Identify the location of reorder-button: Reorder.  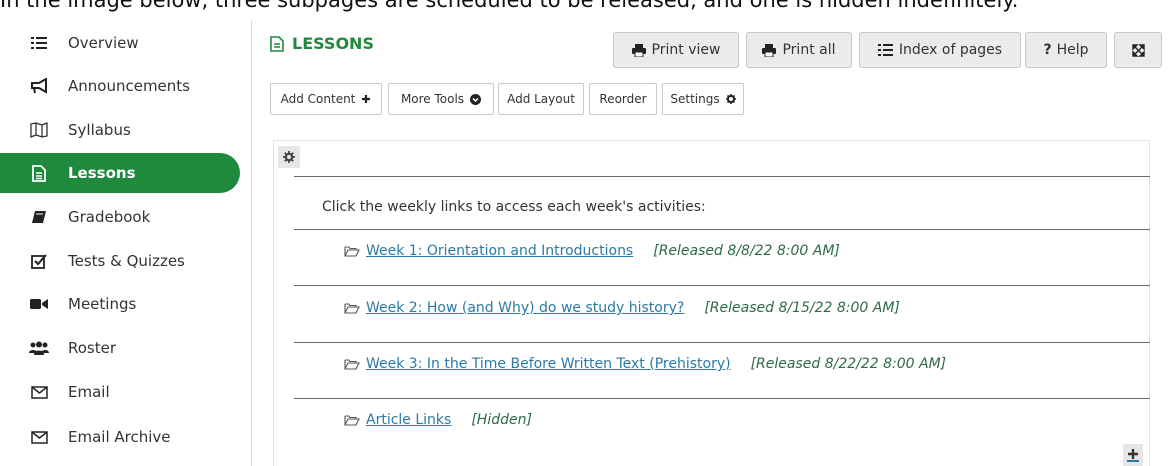
(623, 99).